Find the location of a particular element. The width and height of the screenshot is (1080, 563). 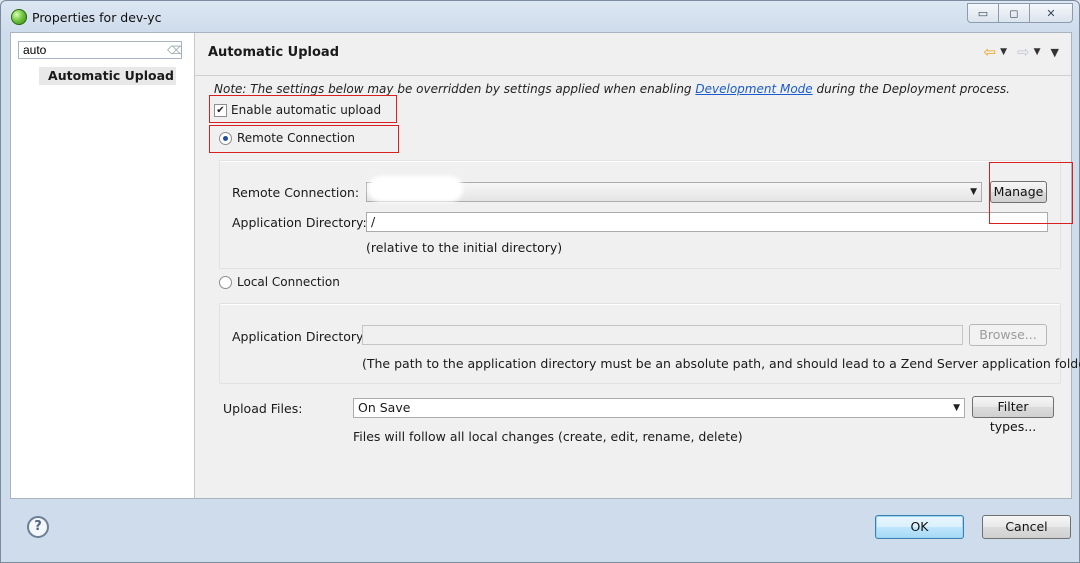

remote-connection-label: Remote Connection: is located at coordinates (296, 192).